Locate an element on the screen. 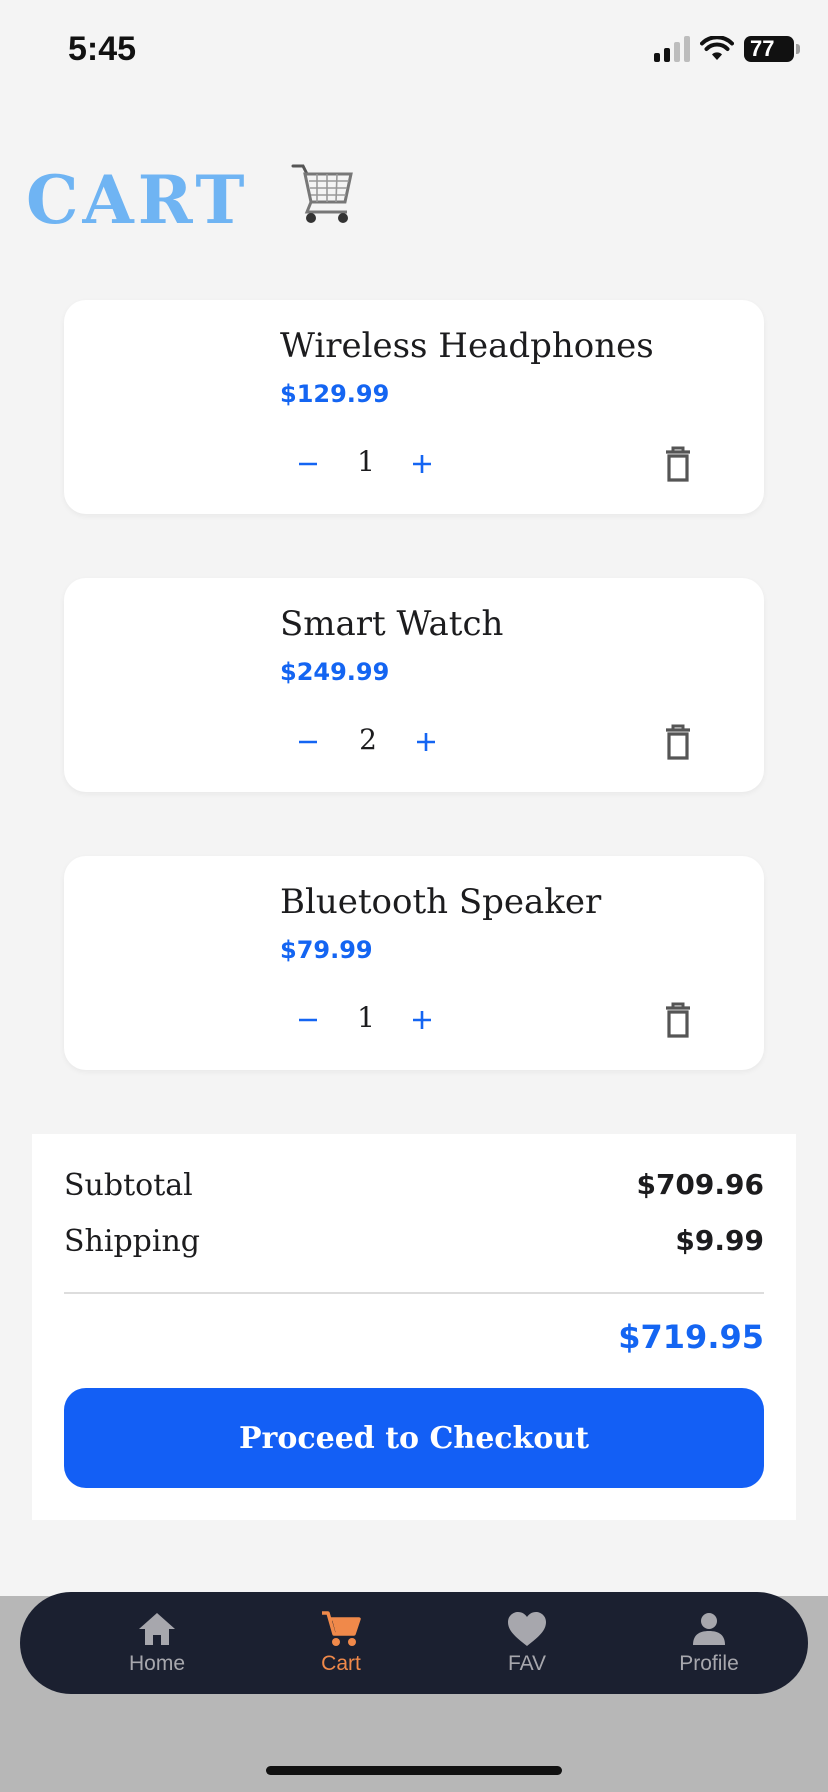 This screenshot has height=1792, width=828. shipping-row: Shipping $9.99 is located at coordinates (414, 1241).